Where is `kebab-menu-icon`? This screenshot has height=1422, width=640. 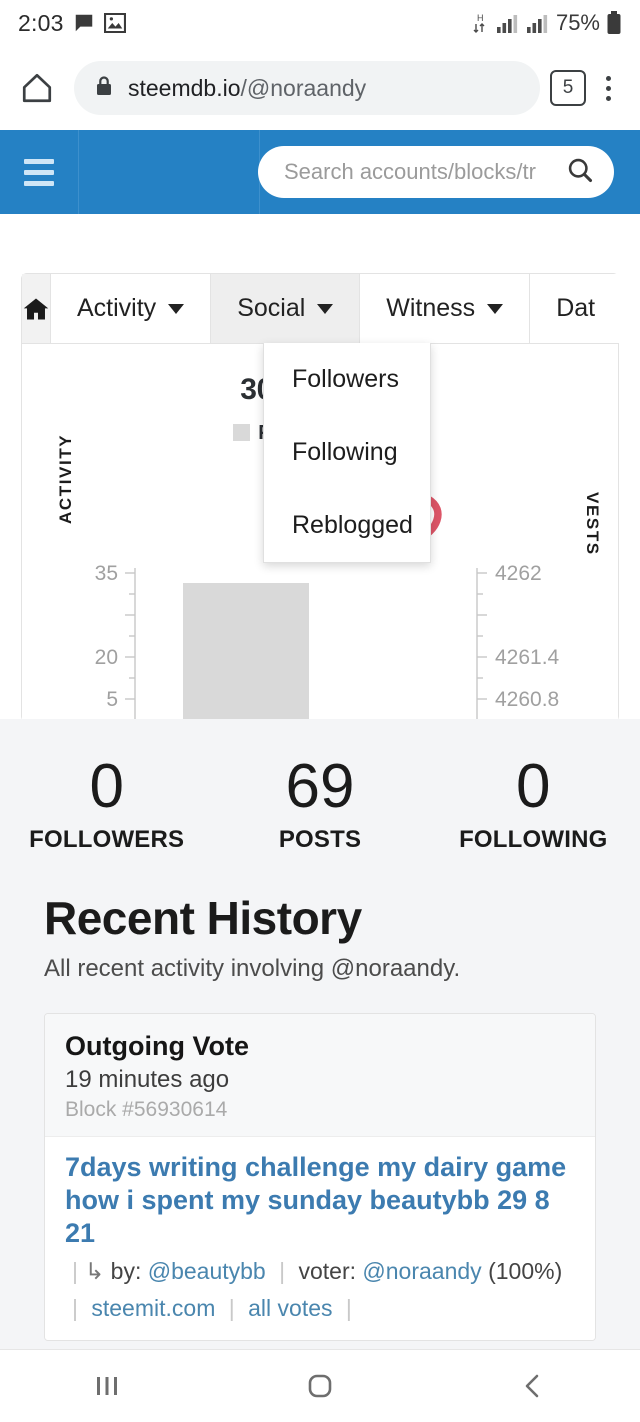 kebab-menu-icon is located at coordinates (608, 88).